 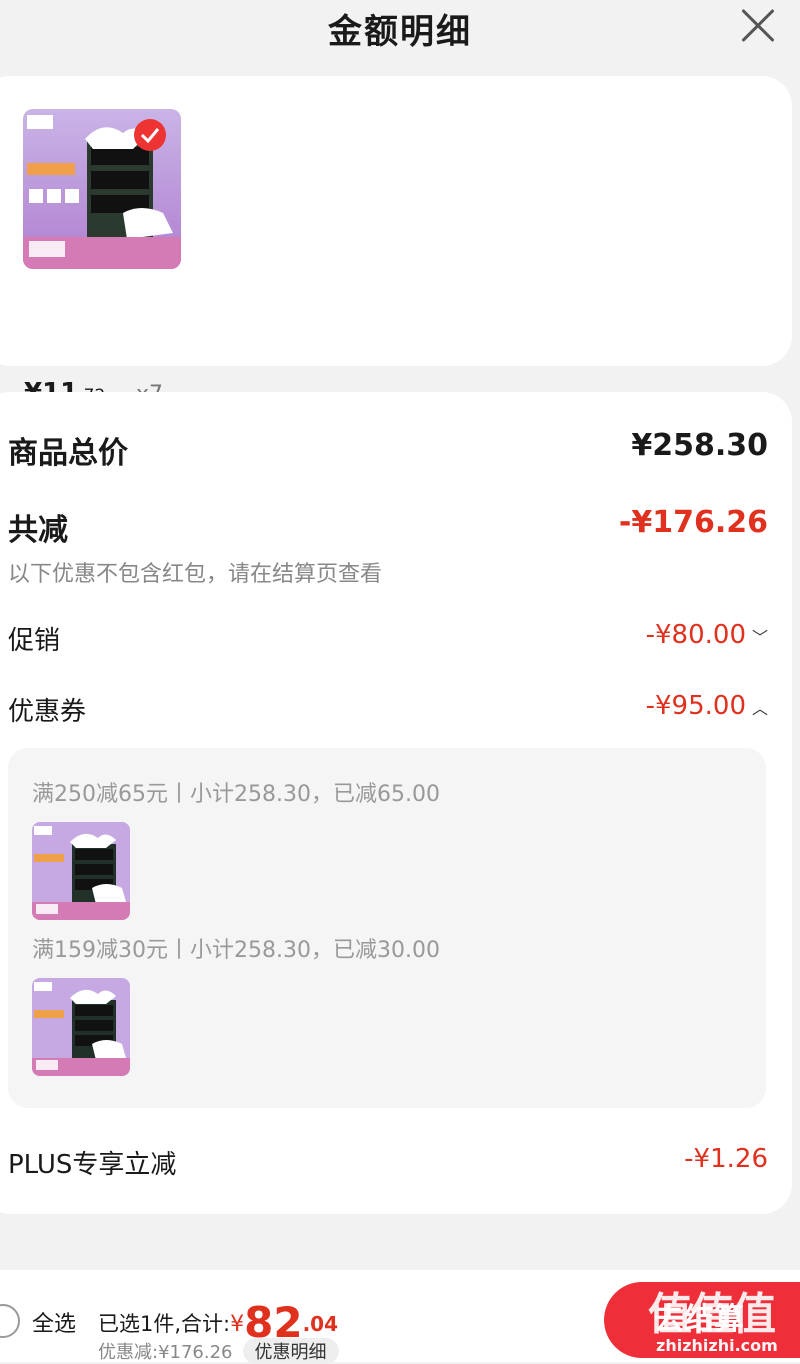 What do you see at coordinates (712, 1314) in the screenshot?
I see `watermark-logo: 值值值` at bounding box center [712, 1314].